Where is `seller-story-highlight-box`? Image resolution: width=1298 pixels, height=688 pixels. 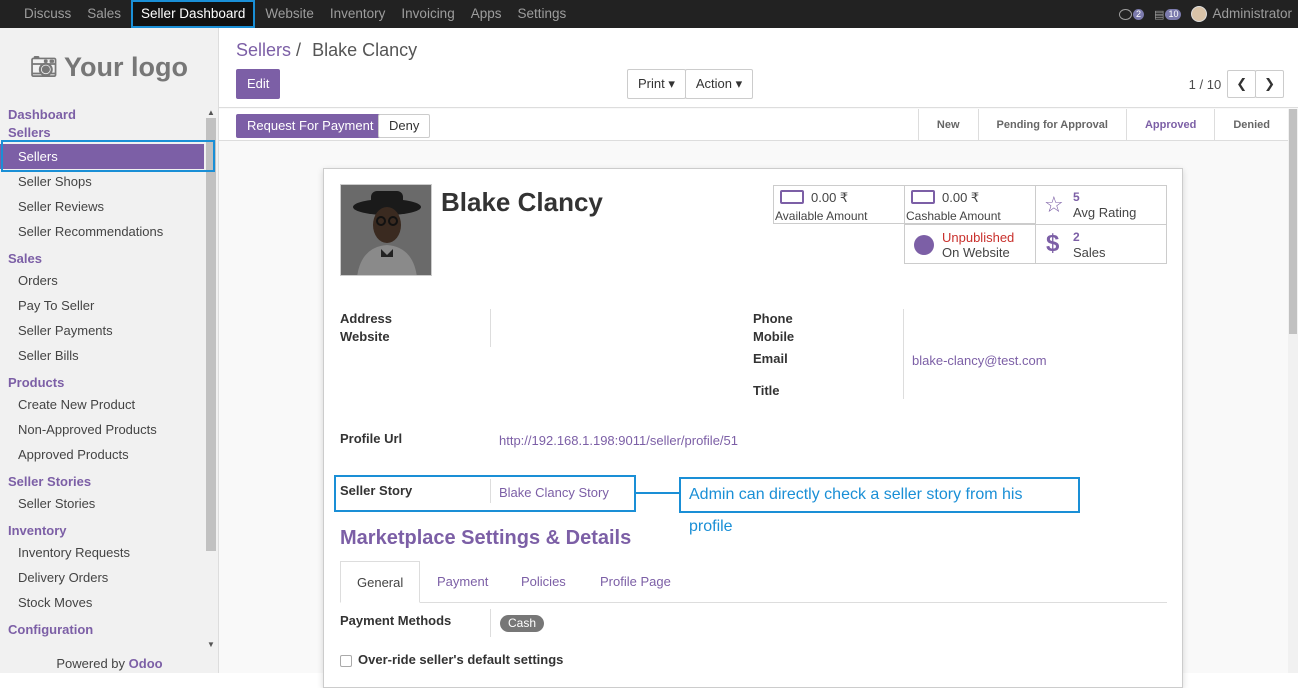 seller-story-highlight-box is located at coordinates (485, 493).